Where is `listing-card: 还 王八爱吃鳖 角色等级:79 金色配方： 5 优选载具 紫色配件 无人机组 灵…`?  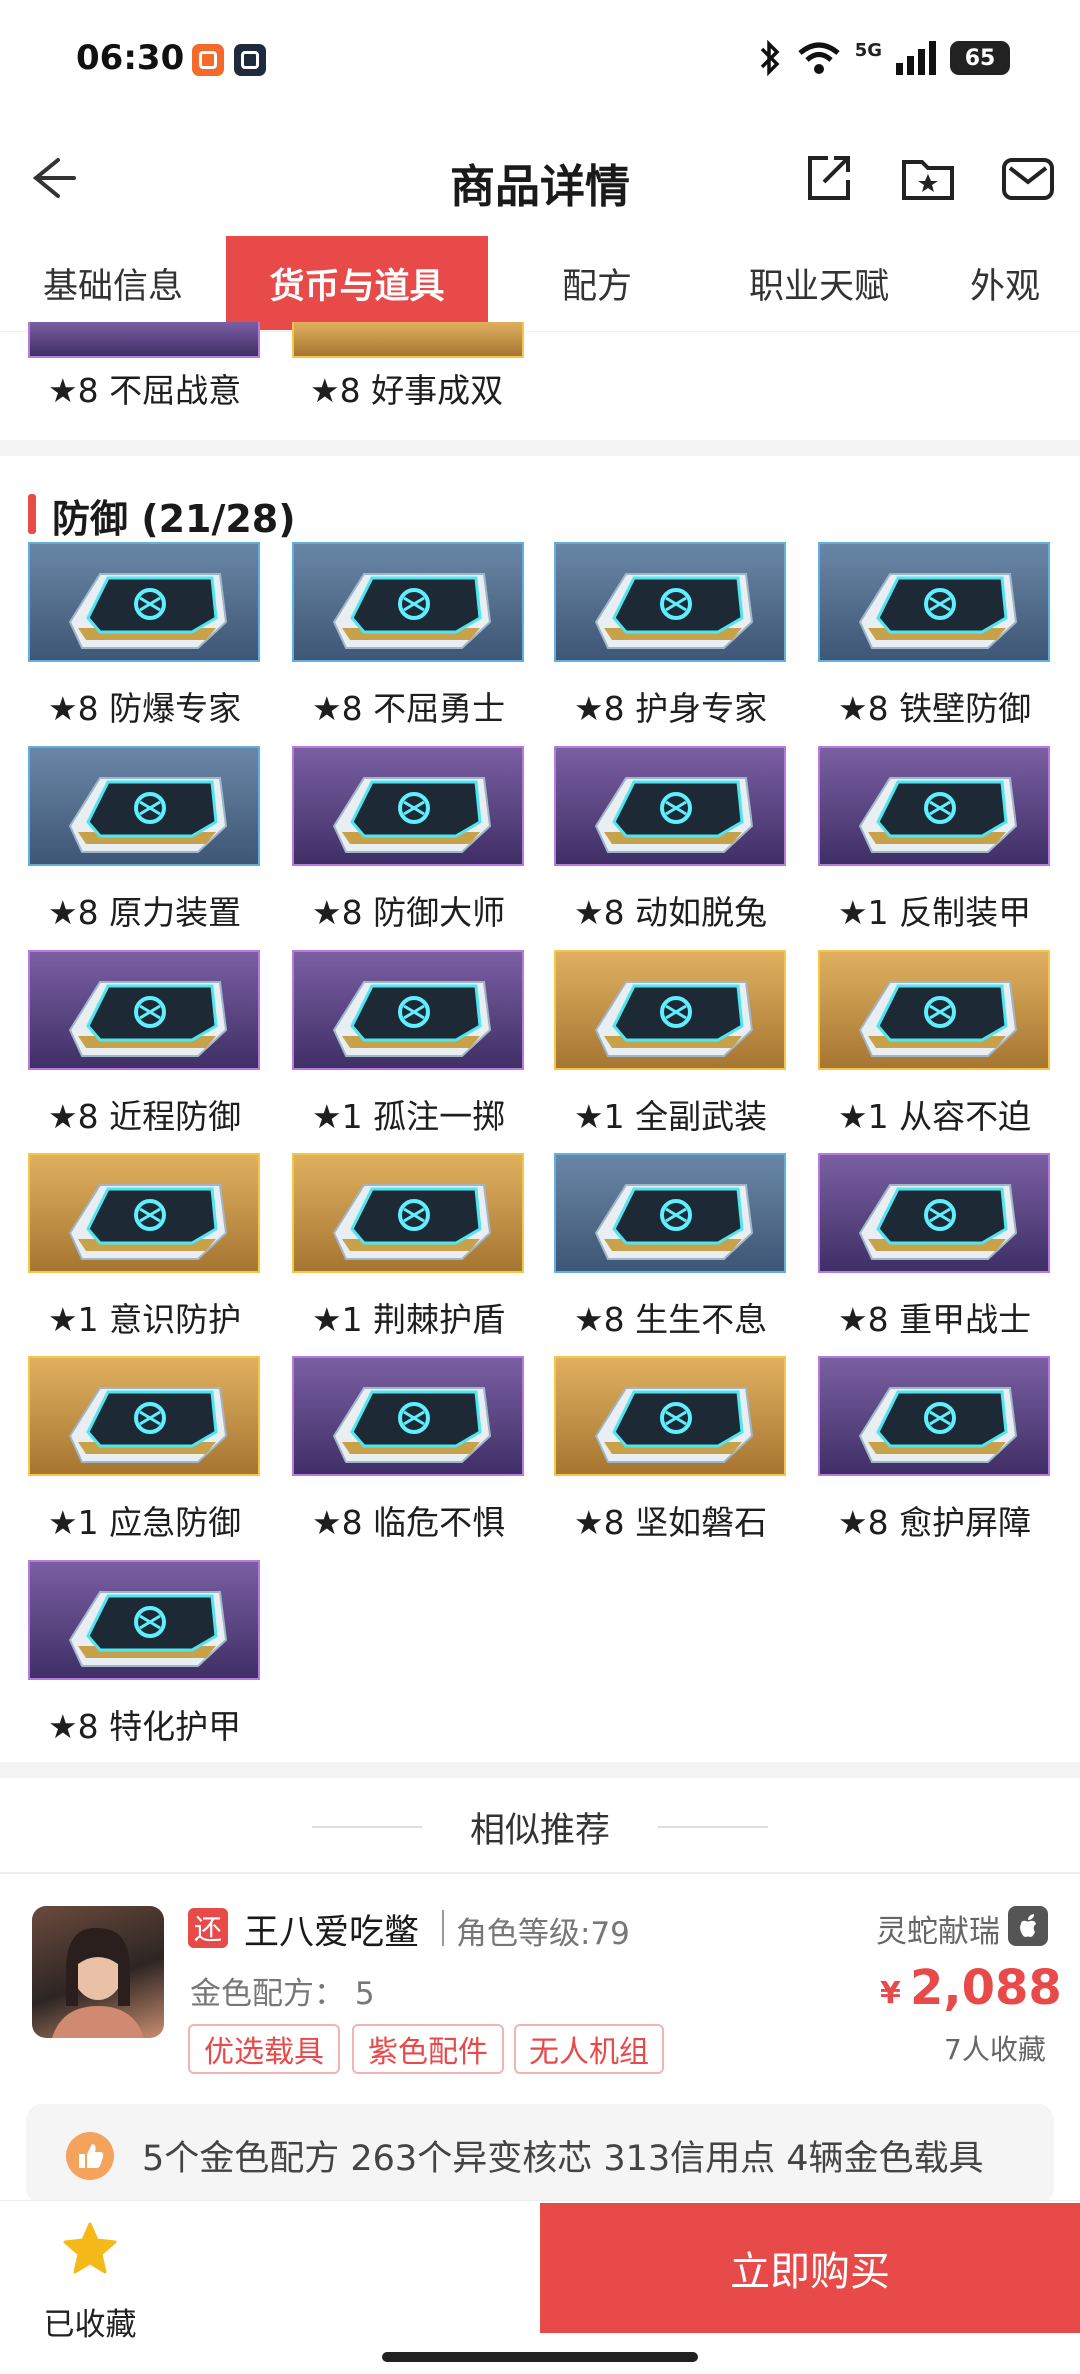
listing-card: 还 王八爱吃鳖 角色等级:79 金色配方： 5 优选载具 紫色配件 无人机组 灵… is located at coordinates (540, 1981).